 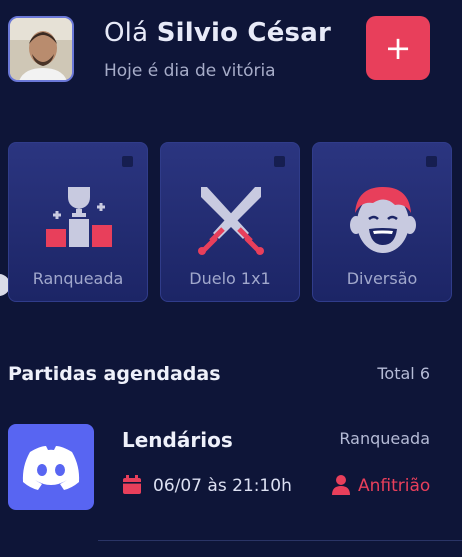 I want to click on category-label: Diversão, so click(x=382, y=278).